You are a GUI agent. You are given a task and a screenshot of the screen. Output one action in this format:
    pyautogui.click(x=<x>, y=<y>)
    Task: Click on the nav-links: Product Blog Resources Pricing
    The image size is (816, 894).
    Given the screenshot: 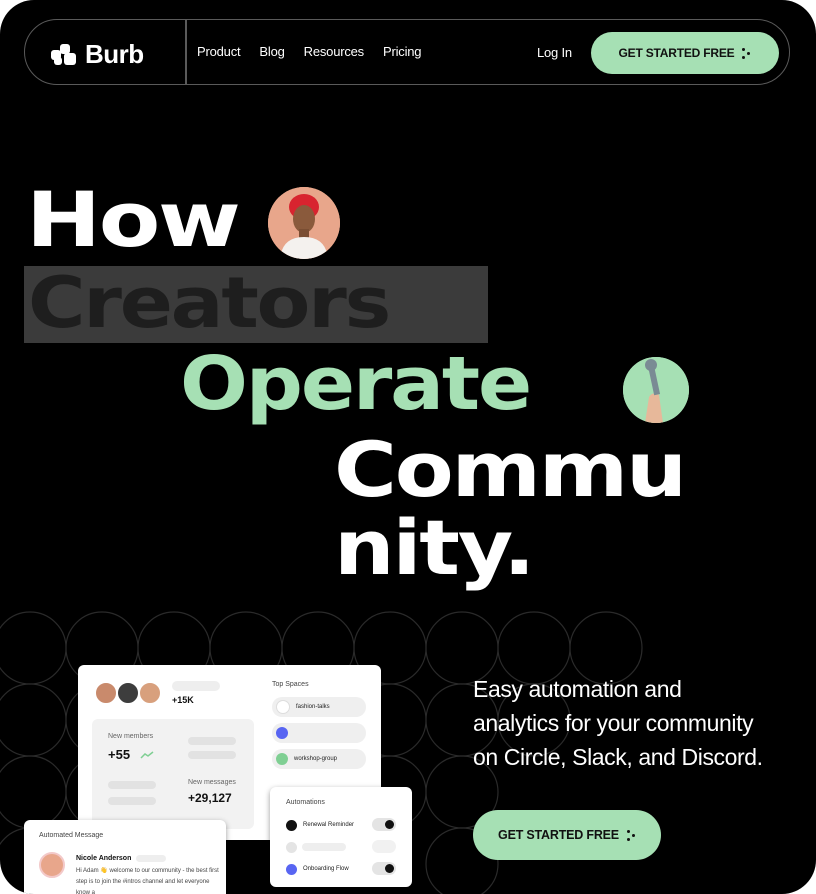 What is the action you would take?
    pyautogui.click(x=309, y=51)
    